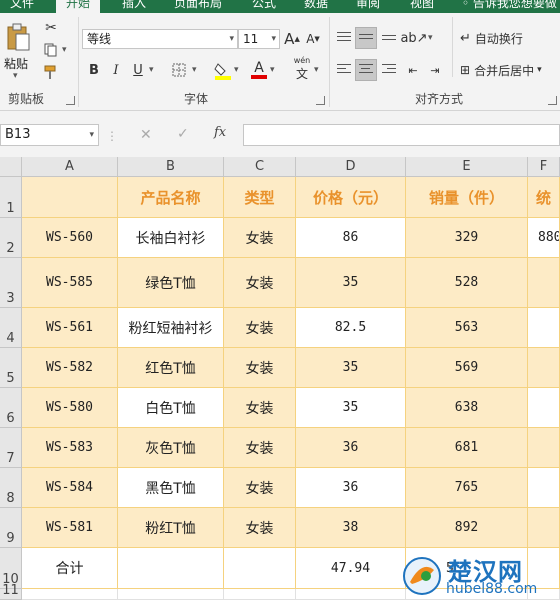  What do you see at coordinates (260, 167) in the screenshot?
I see `column-header-c: C` at bounding box center [260, 167].